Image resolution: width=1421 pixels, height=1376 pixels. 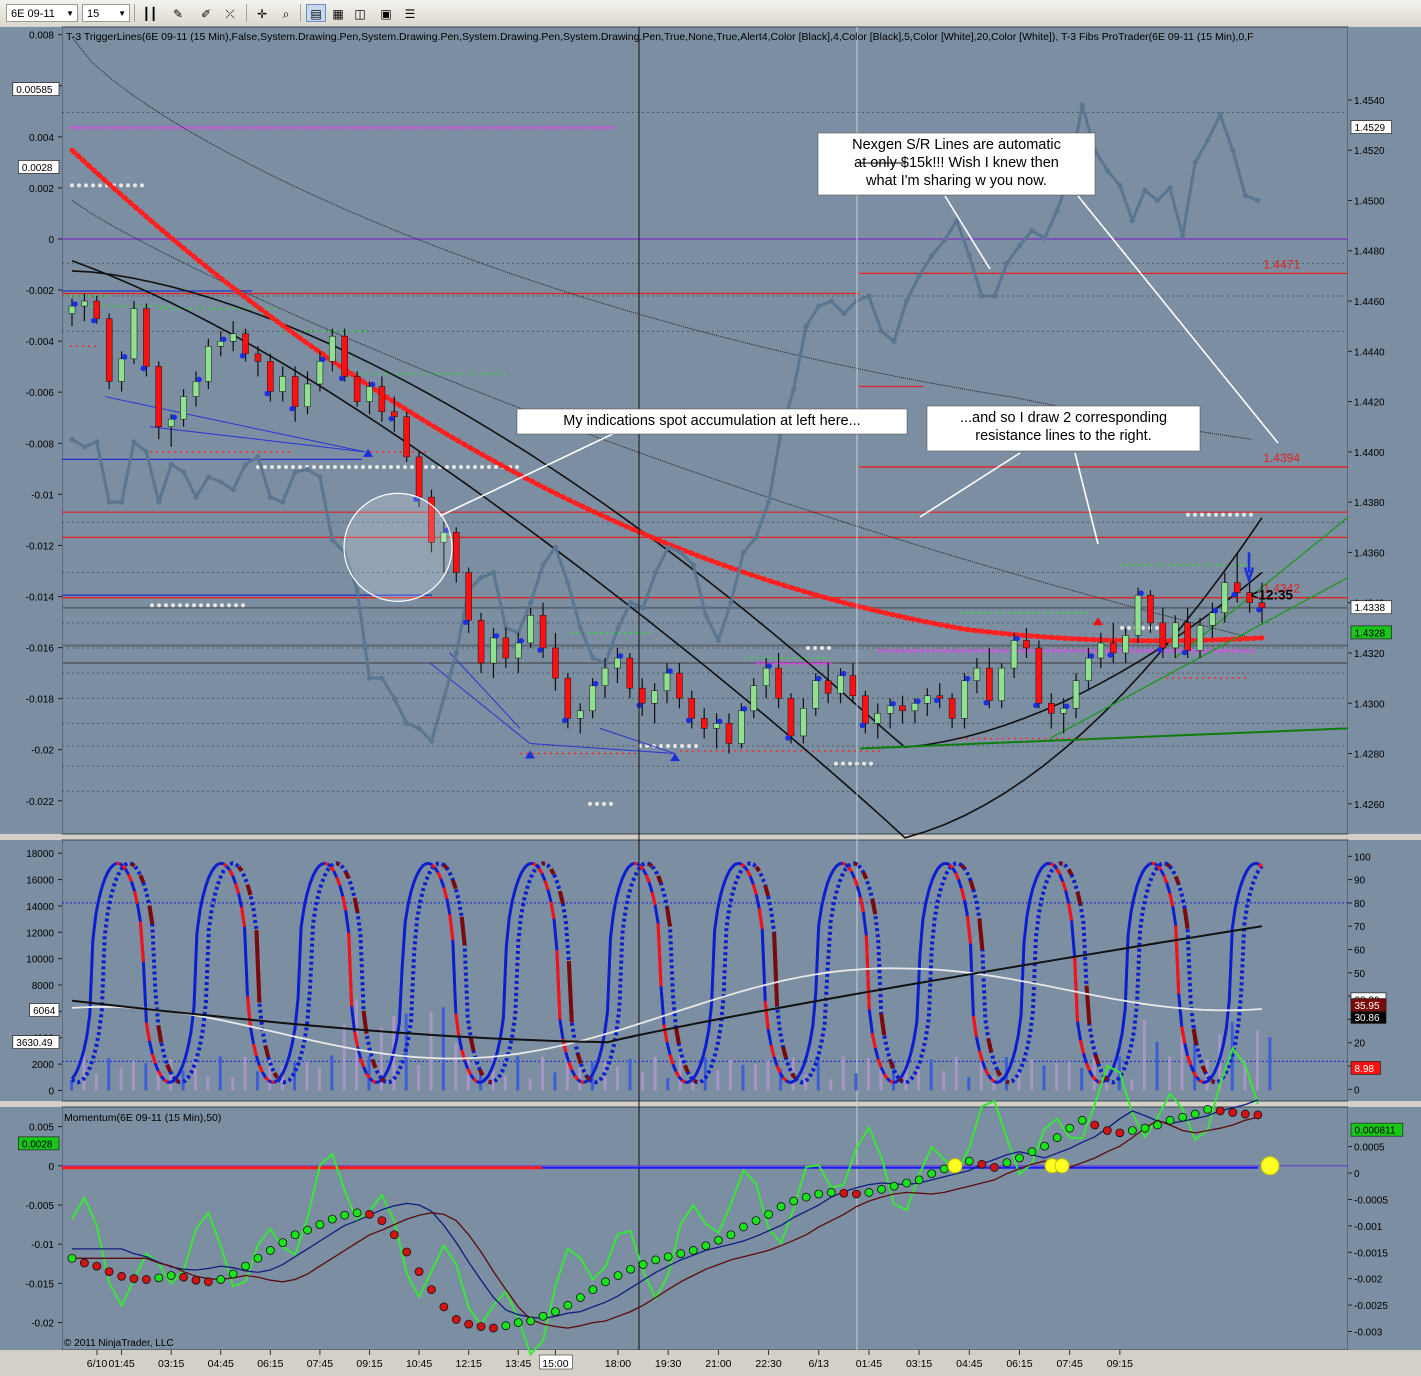 What do you see at coordinates (338, 13) in the screenshot?
I see `indicators-icon: ▦` at bounding box center [338, 13].